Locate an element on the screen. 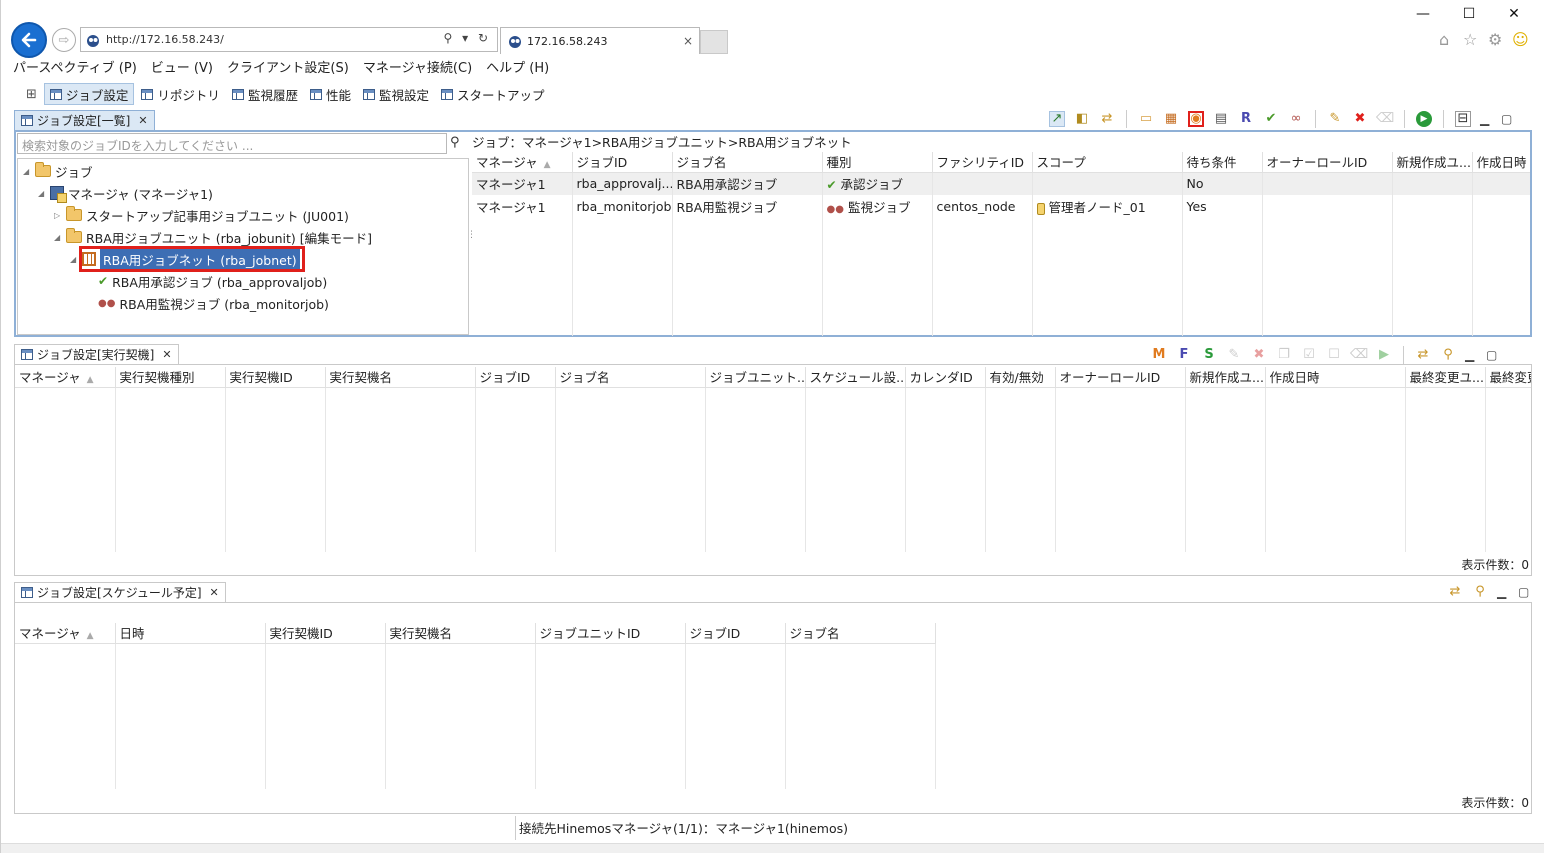 Image resolution: width=1544 pixels, height=853 pixels. menu-manager-connection: マネージャ接続(C) is located at coordinates (417, 66).